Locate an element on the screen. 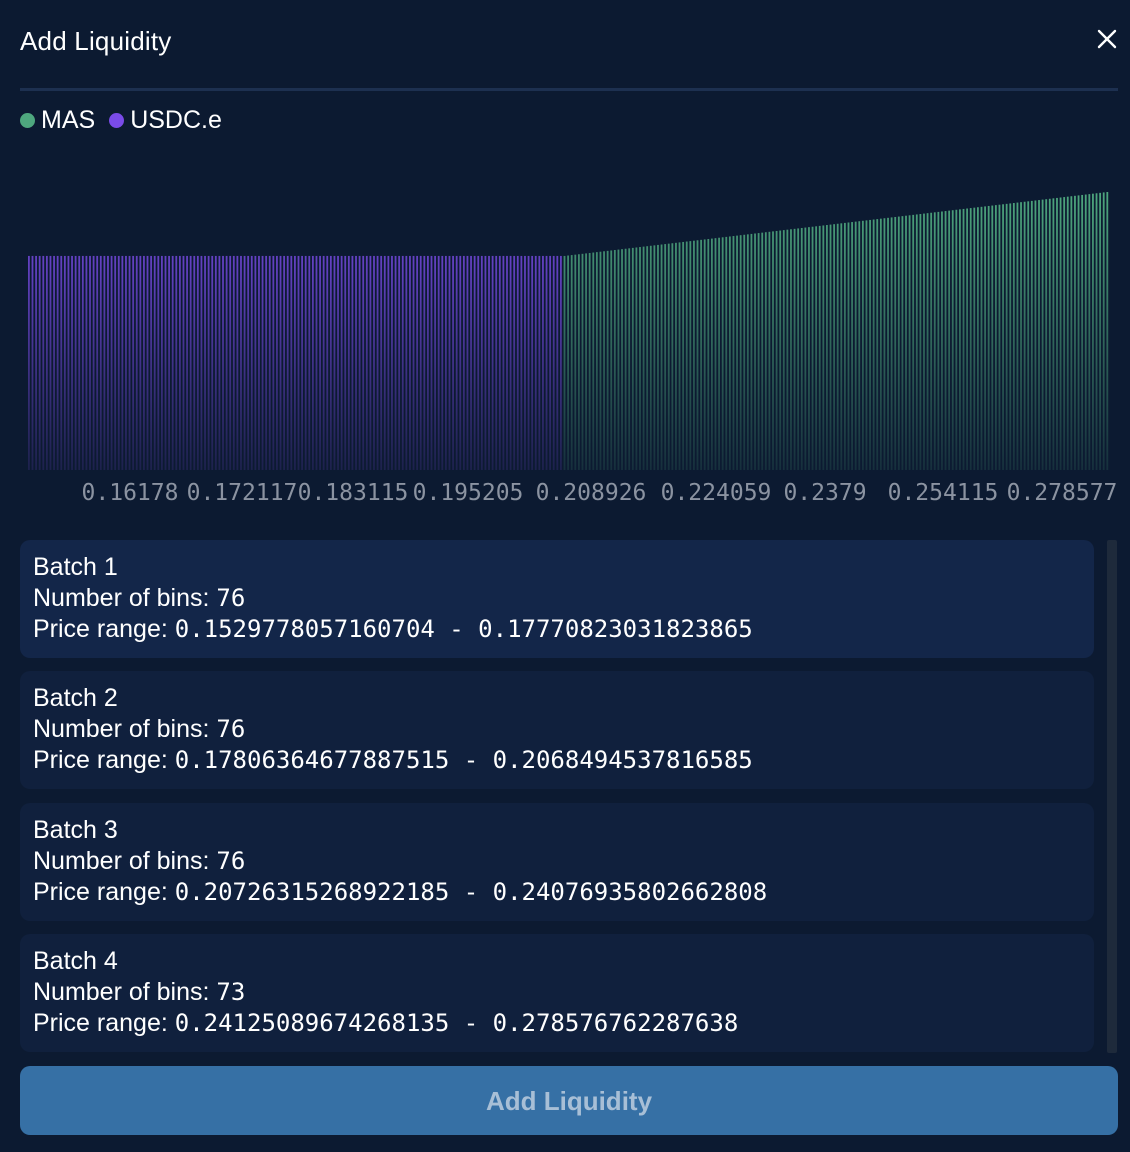 The image size is (1130, 1152). add-liquidity-button: Add Liquidity is located at coordinates (569, 1100).